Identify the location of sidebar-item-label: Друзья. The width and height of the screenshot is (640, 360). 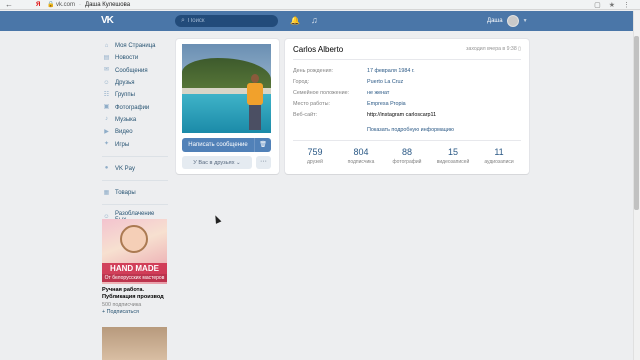
(125, 83).